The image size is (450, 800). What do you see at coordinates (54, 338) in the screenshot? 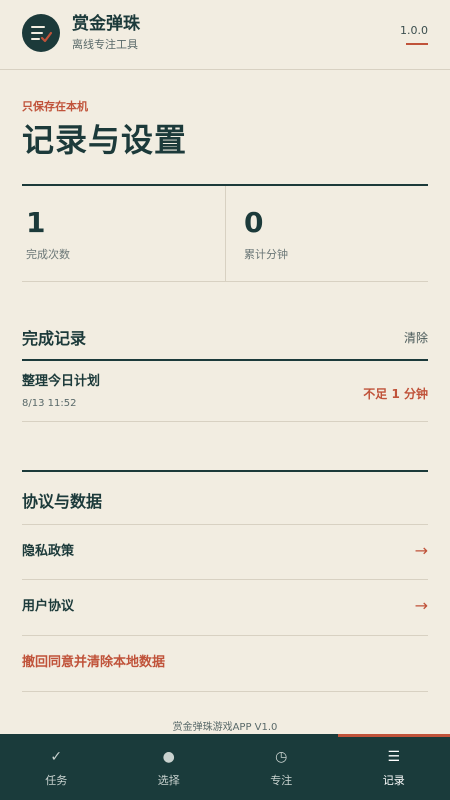
I see `records-section-title: 完成记录` at bounding box center [54, 338].